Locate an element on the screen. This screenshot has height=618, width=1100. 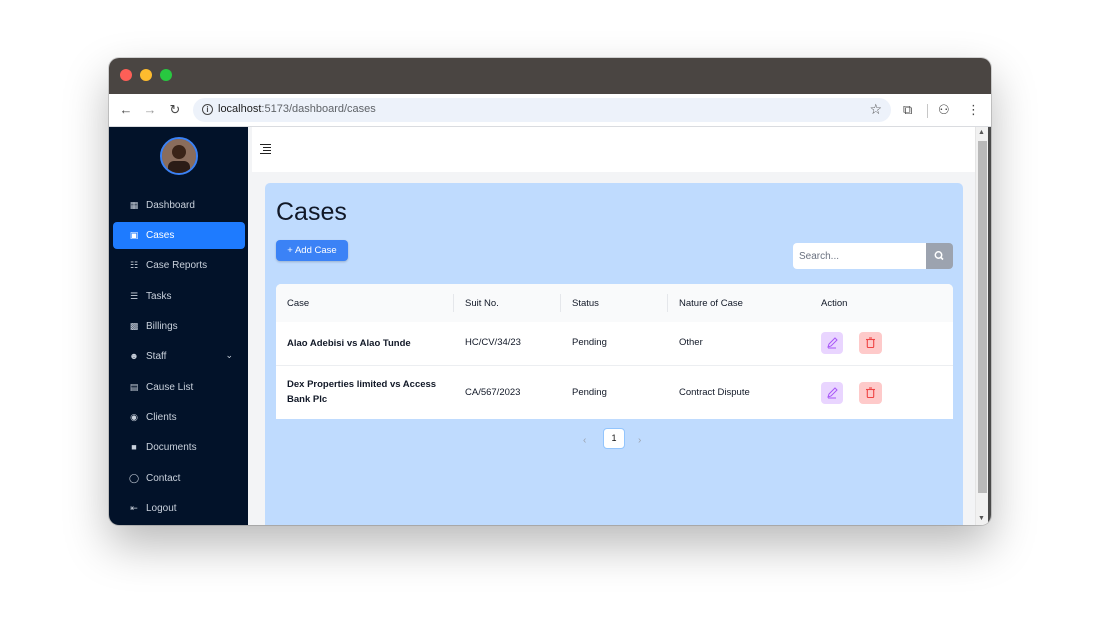
sidebar-item-cases: ▣ Cases is located at coordinates (179, 235).